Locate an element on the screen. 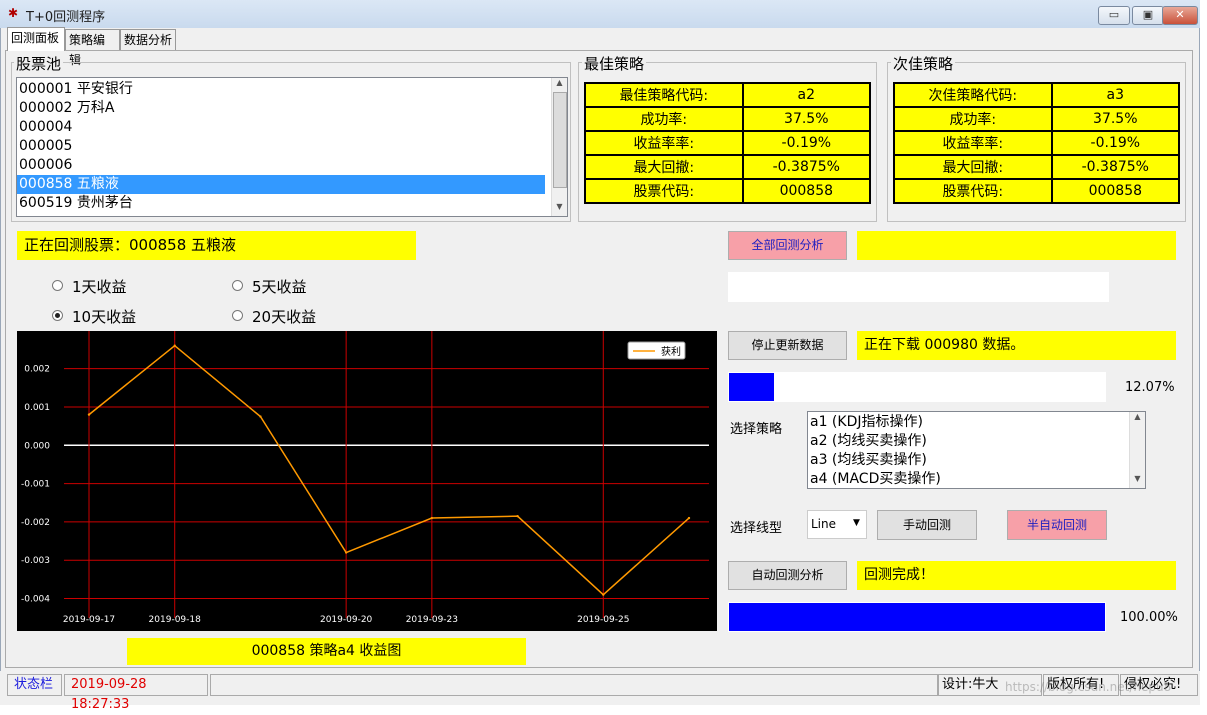 The height and width of the screenshot is (715, 1207). second-strategy-row: 股票代码: 000858 is located at coordinates (1037, 191).